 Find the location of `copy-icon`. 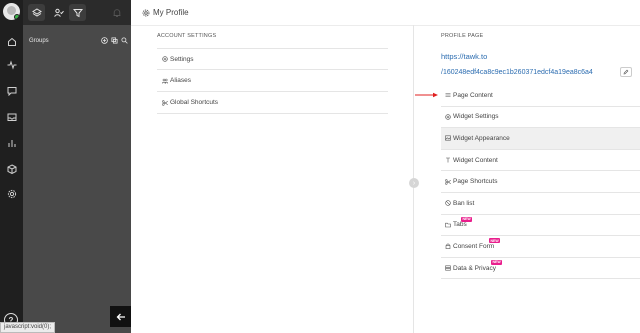

copy-icon is located at coordinates (114, 40).